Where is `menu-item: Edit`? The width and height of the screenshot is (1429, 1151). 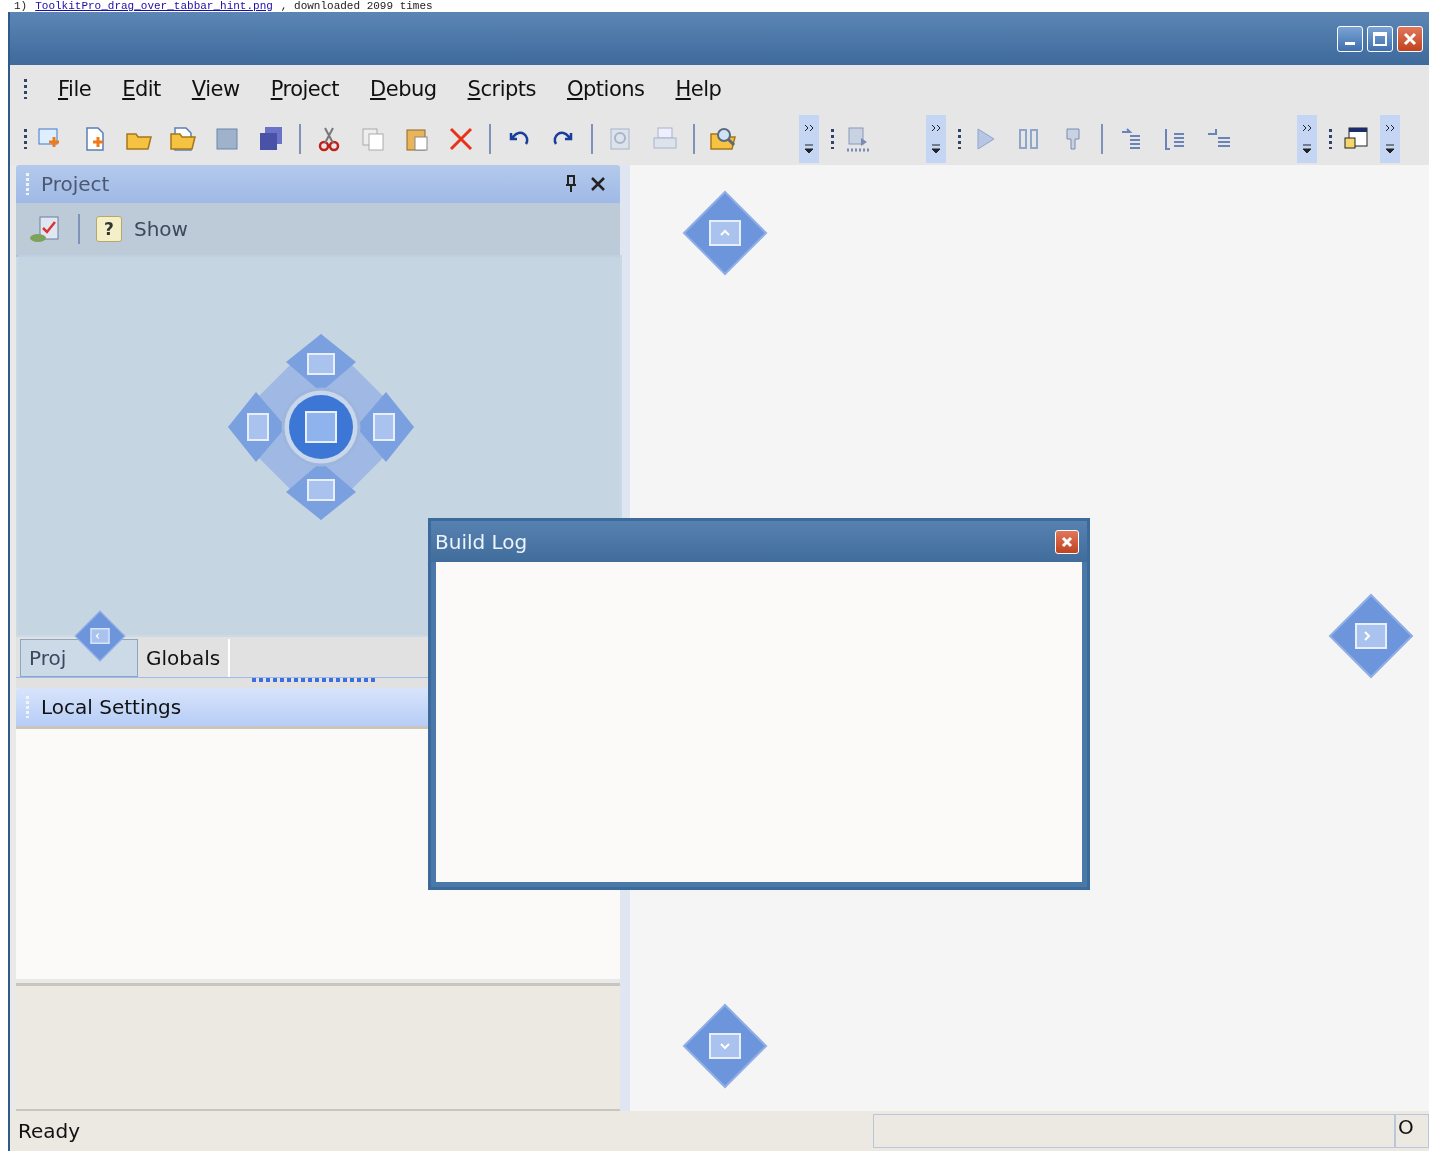 menu-item: Edit is located at coordinates (141, 88).